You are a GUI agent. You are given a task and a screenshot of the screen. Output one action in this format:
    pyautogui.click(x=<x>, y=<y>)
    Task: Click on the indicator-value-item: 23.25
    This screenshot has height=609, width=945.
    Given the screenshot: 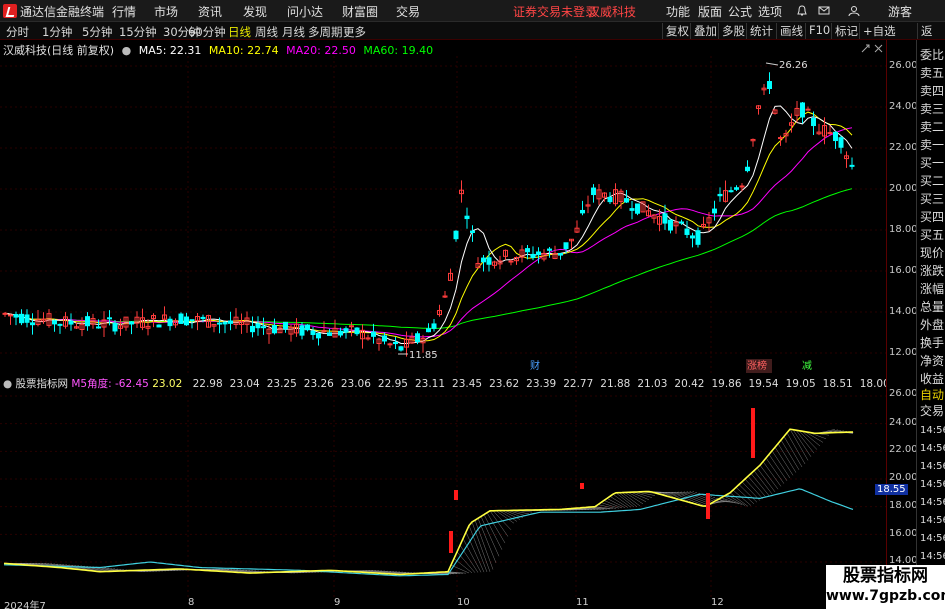 What is the action you would take?
    pyautogui.click(x=281, y=384)
    